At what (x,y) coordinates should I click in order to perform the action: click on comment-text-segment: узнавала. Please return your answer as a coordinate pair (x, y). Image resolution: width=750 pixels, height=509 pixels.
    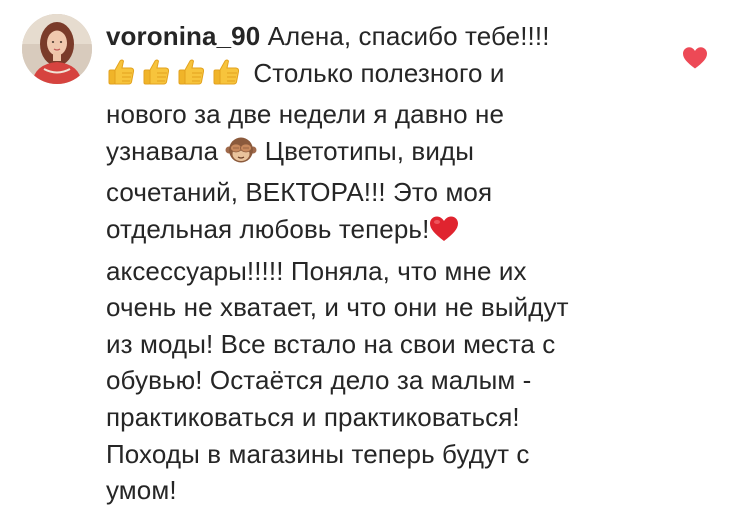
    Looking at the image, I should click on (162, 150).